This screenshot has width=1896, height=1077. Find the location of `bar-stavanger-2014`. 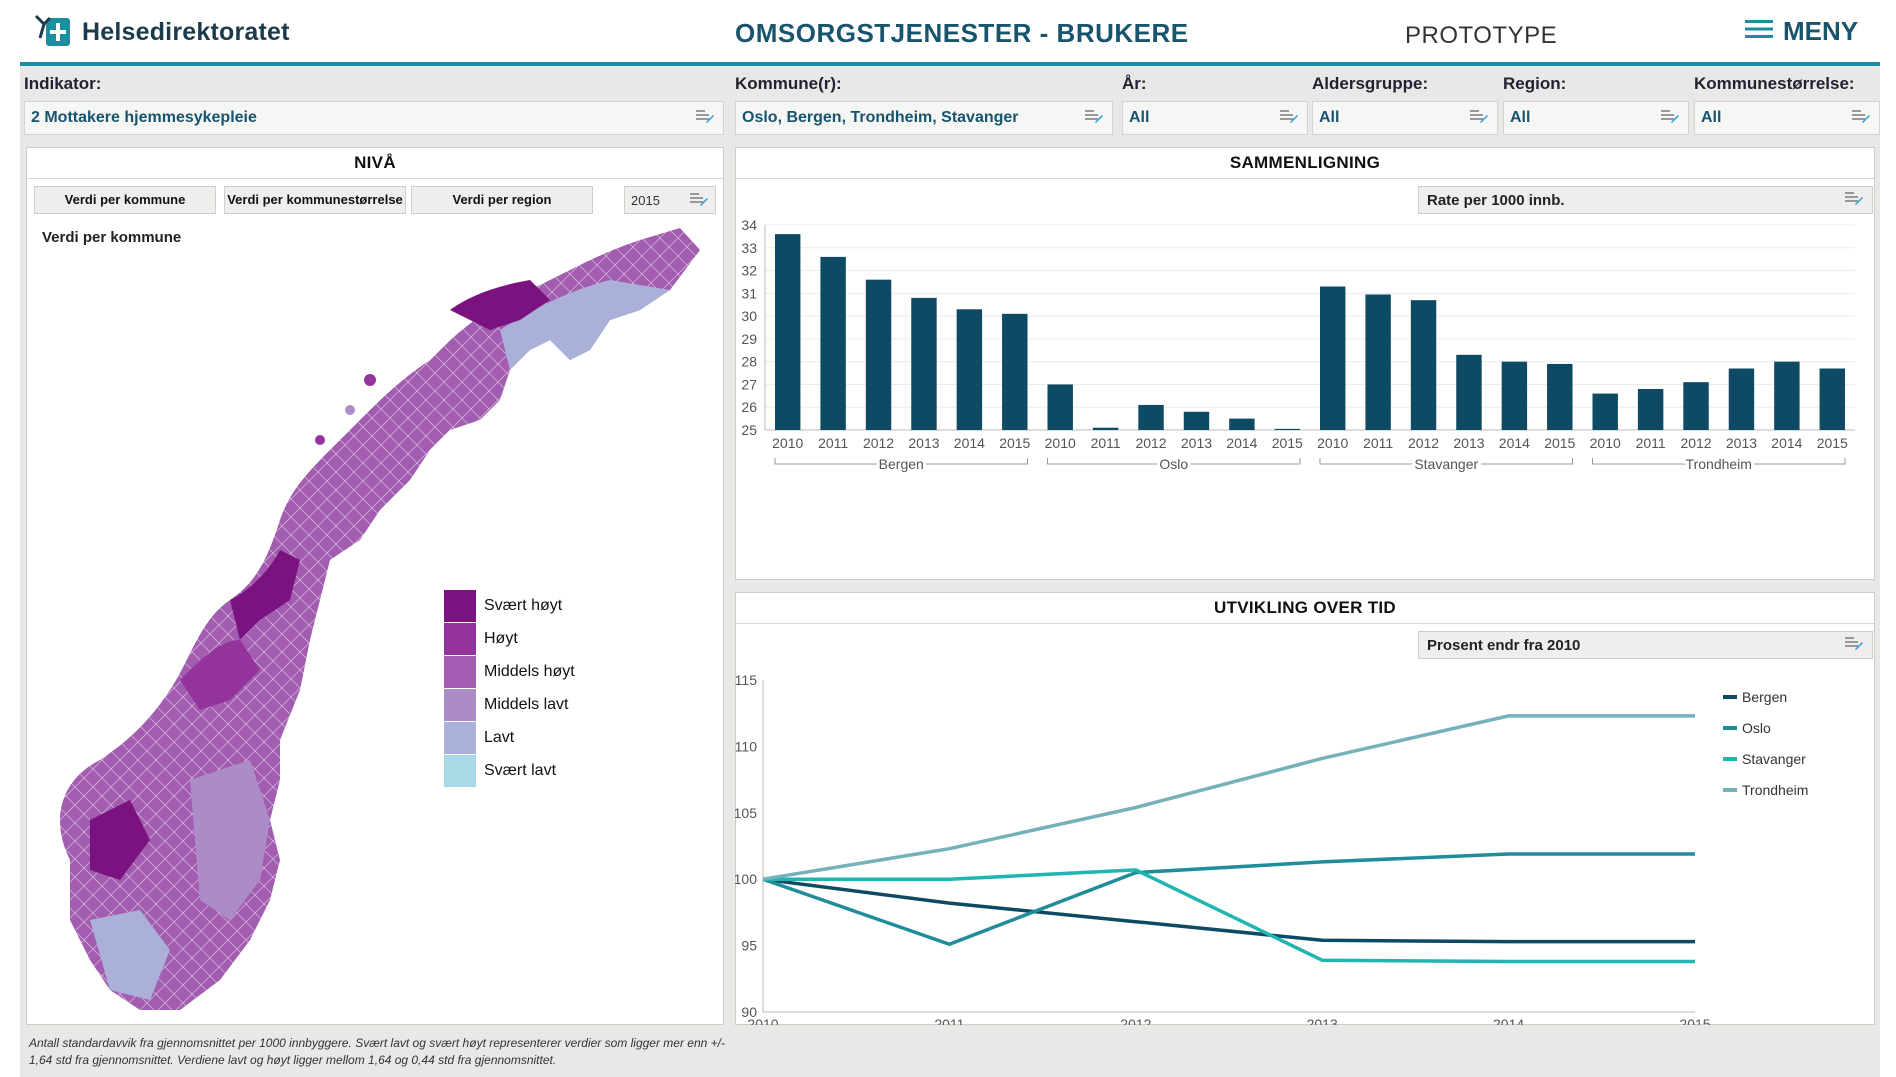

bar-stavanger-2014 is located at coordinates (1514, 395).